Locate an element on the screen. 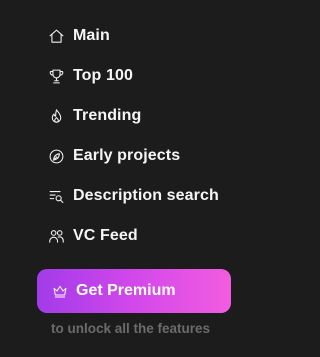 Image resolution: width=320 pixels, height=357 pixels. premium-subtext: to unlock all the features is located at coordinates (131, 328).